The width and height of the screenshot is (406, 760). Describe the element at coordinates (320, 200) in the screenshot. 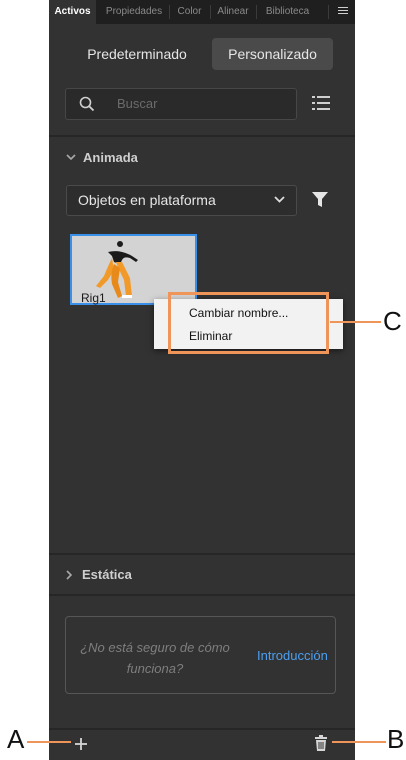

I see `filter-icon` at that location.